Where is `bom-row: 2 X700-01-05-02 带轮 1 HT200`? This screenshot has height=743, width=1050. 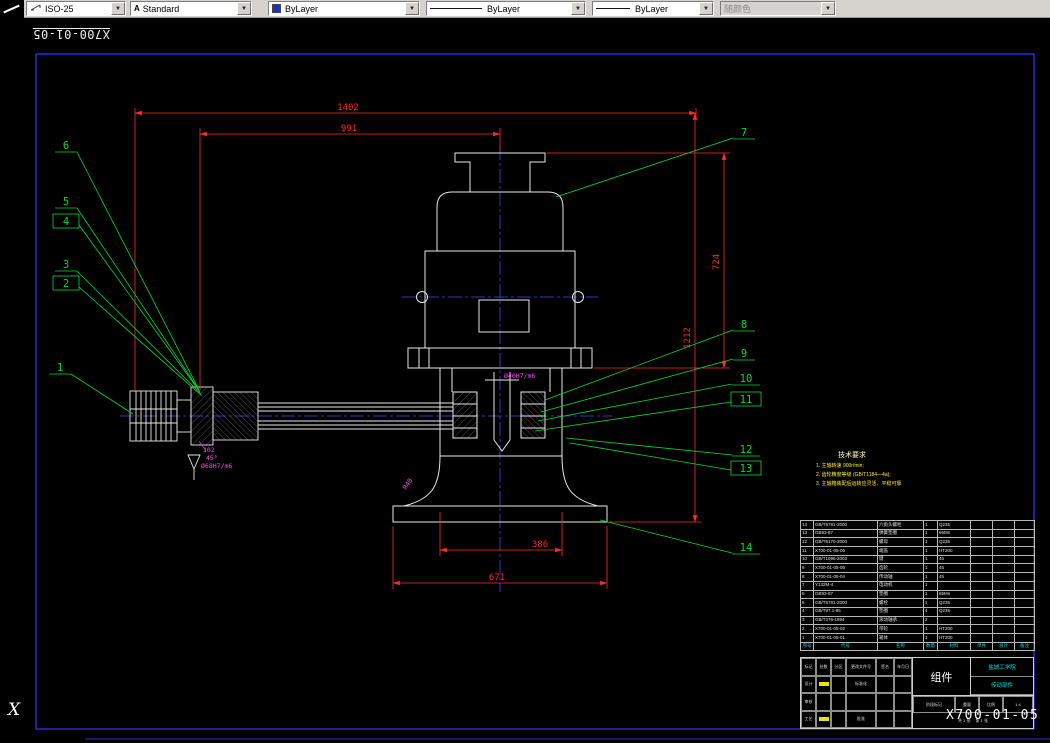
bom-row: 2 X700-01-05-02 带轮 1 HT200 is located at coordinates (917, 629).